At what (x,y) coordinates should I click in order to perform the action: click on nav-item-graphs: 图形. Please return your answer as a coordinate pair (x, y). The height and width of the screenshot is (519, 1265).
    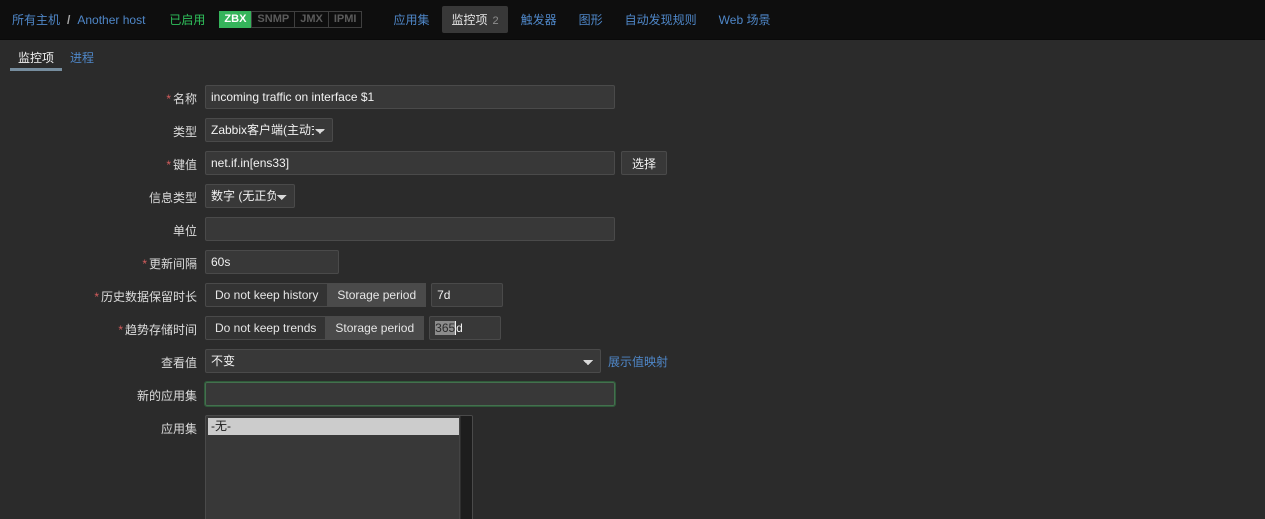
    Looking at the image, I should click on (591, 19).